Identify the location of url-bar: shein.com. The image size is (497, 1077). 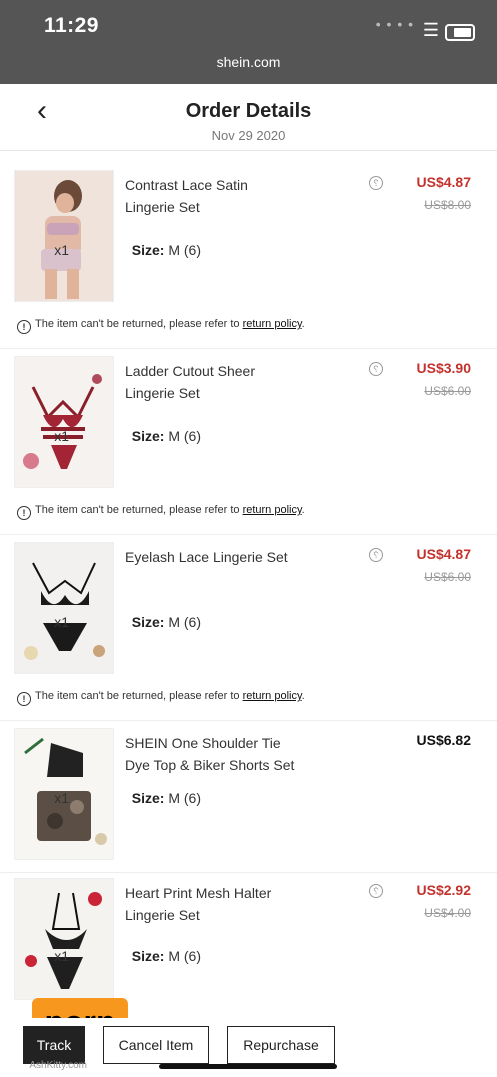
(248, 62).